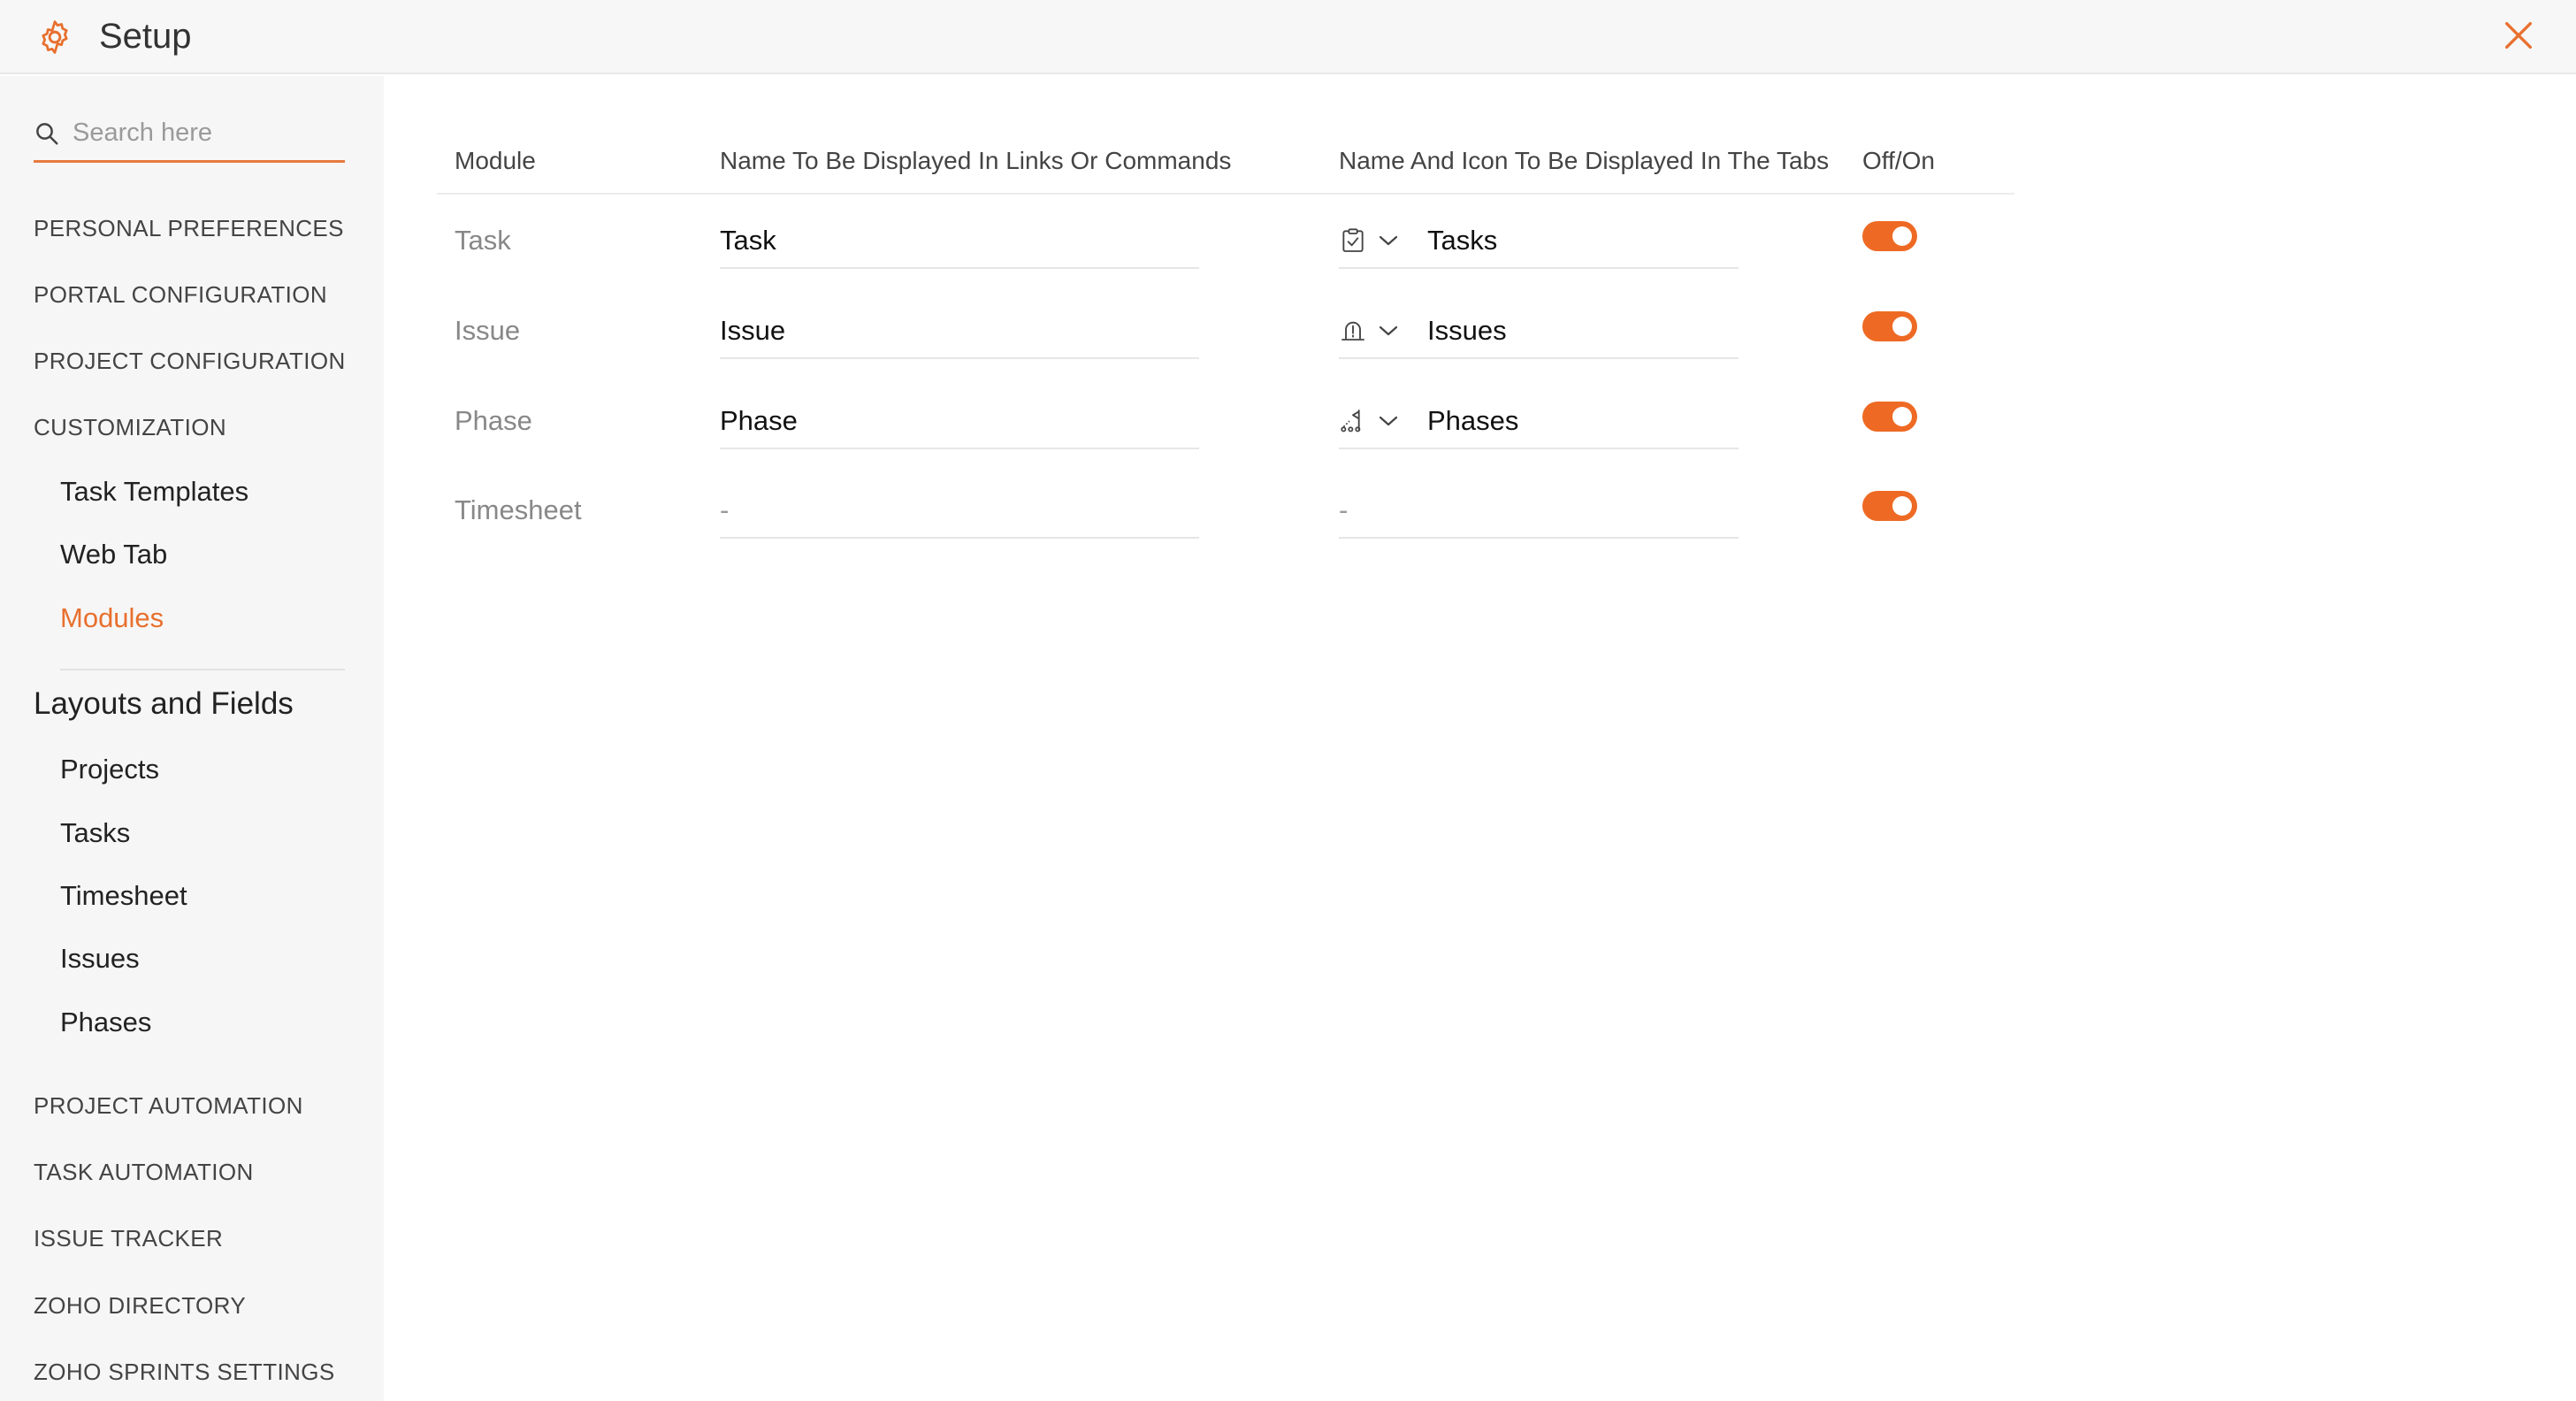 The image size is (2576, 1401). I want to click on module-name-task: Task, so click(483, 241).